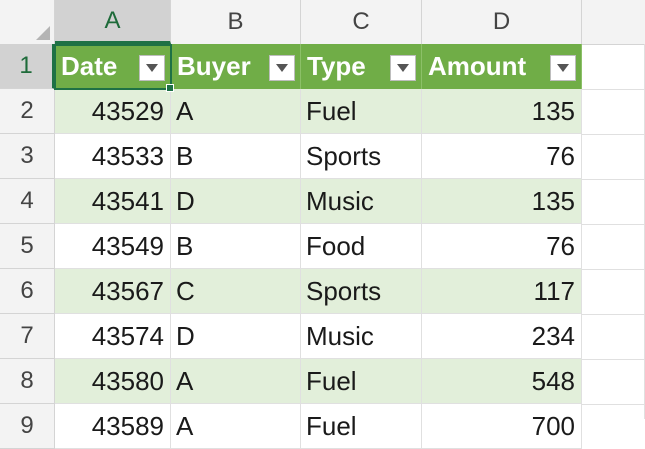 Image resolution: width=645 pixels, height=449 pixels. Describe the element at coordinates (27, 336) in the screenshot. I see `row-header-7: 7` at that location.